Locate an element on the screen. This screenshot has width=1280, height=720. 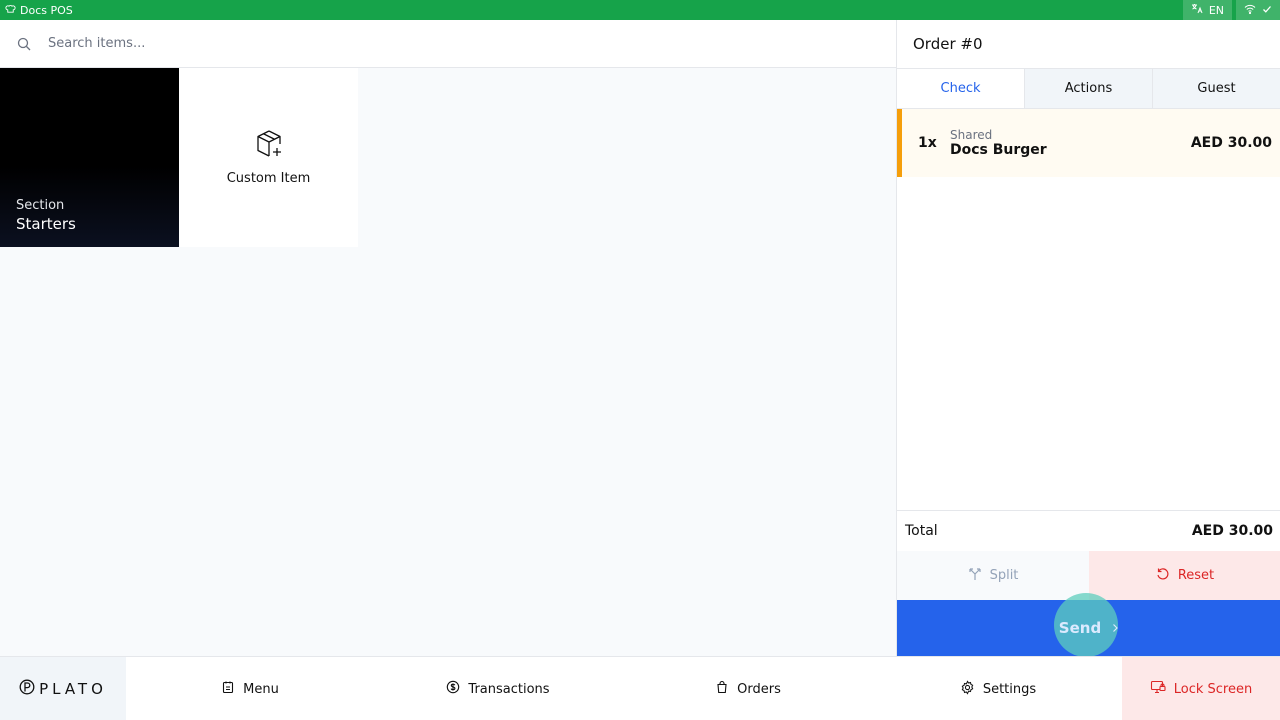
send-button: Send is located at coordinates (1088, 625).